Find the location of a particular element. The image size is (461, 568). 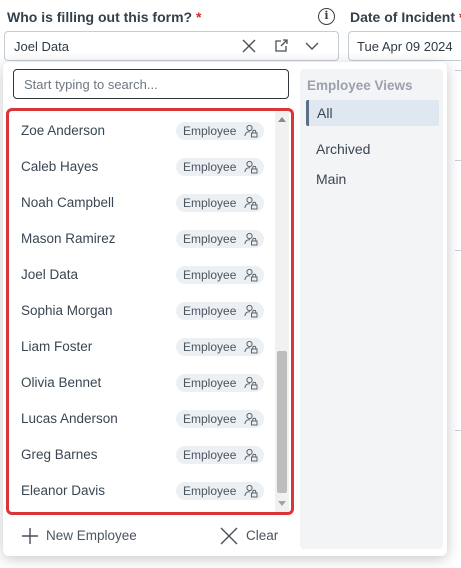

new-employee-label: New Employee is located at coordinates (91, 535).